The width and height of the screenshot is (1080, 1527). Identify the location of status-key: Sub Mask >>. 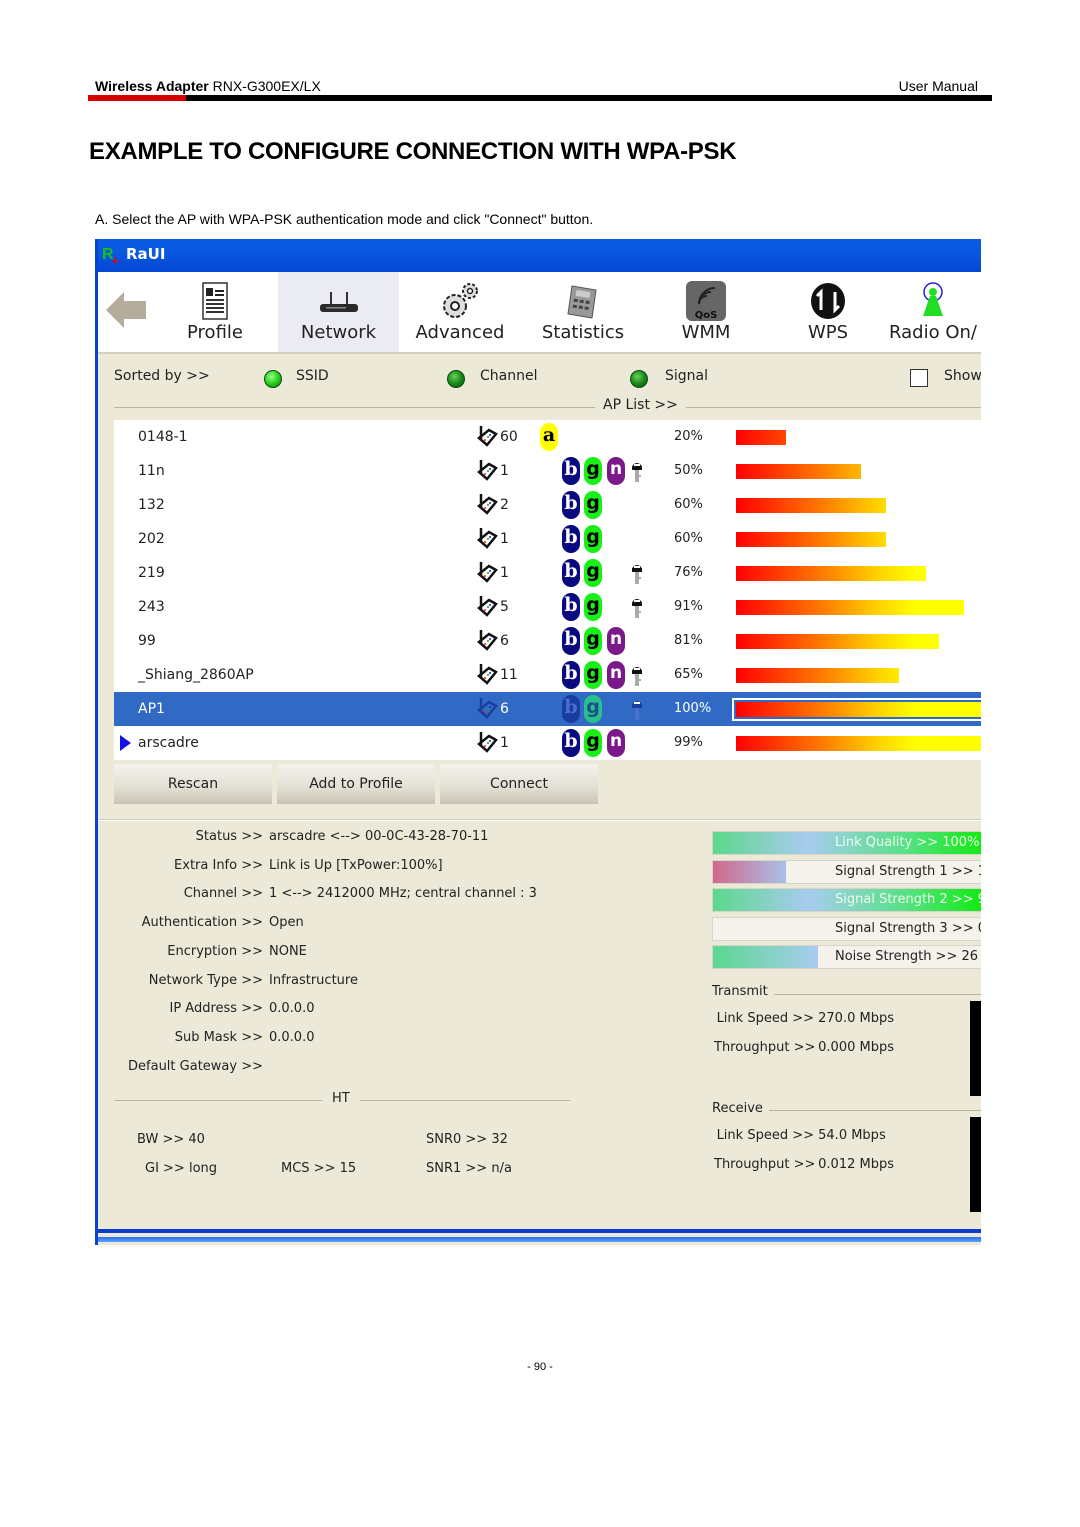
(218, 1037).